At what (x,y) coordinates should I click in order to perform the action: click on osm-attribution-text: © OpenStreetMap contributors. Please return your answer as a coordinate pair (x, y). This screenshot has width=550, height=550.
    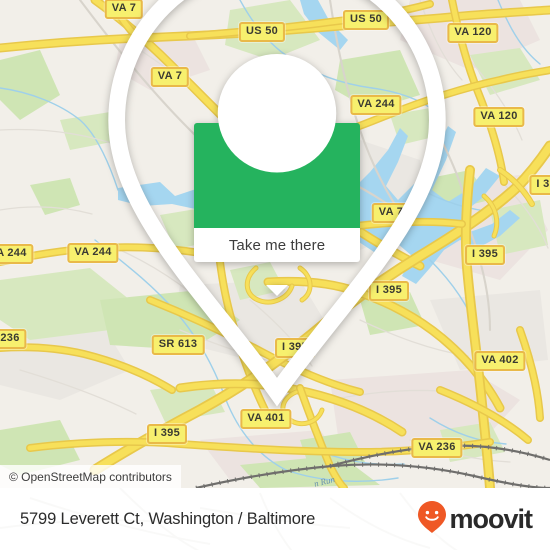
    Looking at the image, I should click on (90, 476).